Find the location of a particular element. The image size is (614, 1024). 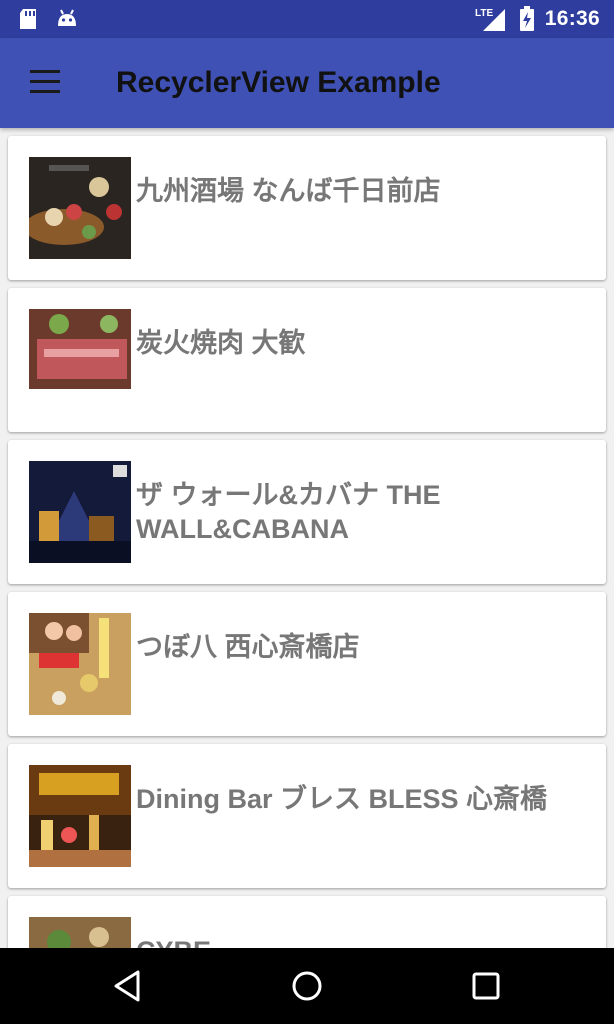

status-bar: LTE 16:36 is located at coordinates (307, 19).